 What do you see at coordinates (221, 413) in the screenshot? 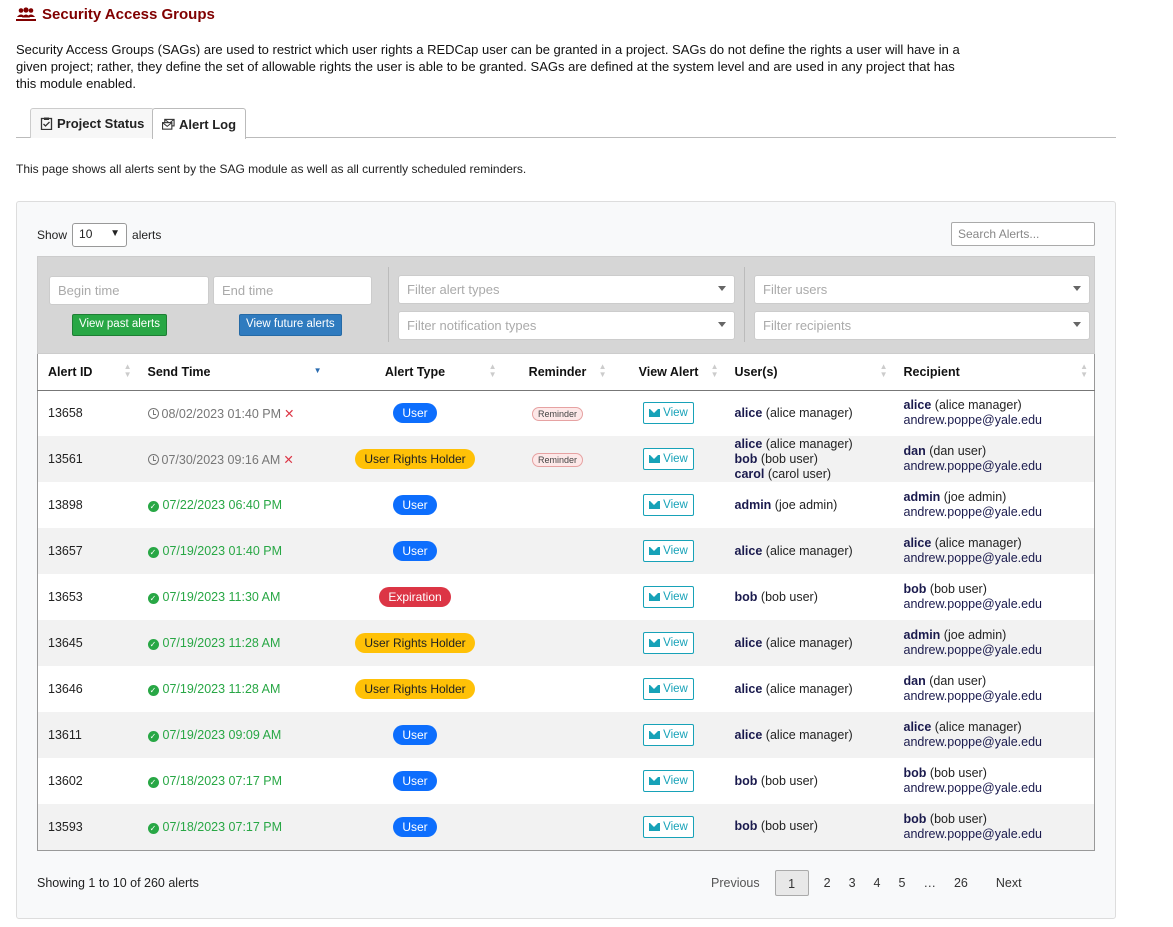
I see `send-time-text: 08/02/2023 01:40 PM` at bounding box center [221, 413].